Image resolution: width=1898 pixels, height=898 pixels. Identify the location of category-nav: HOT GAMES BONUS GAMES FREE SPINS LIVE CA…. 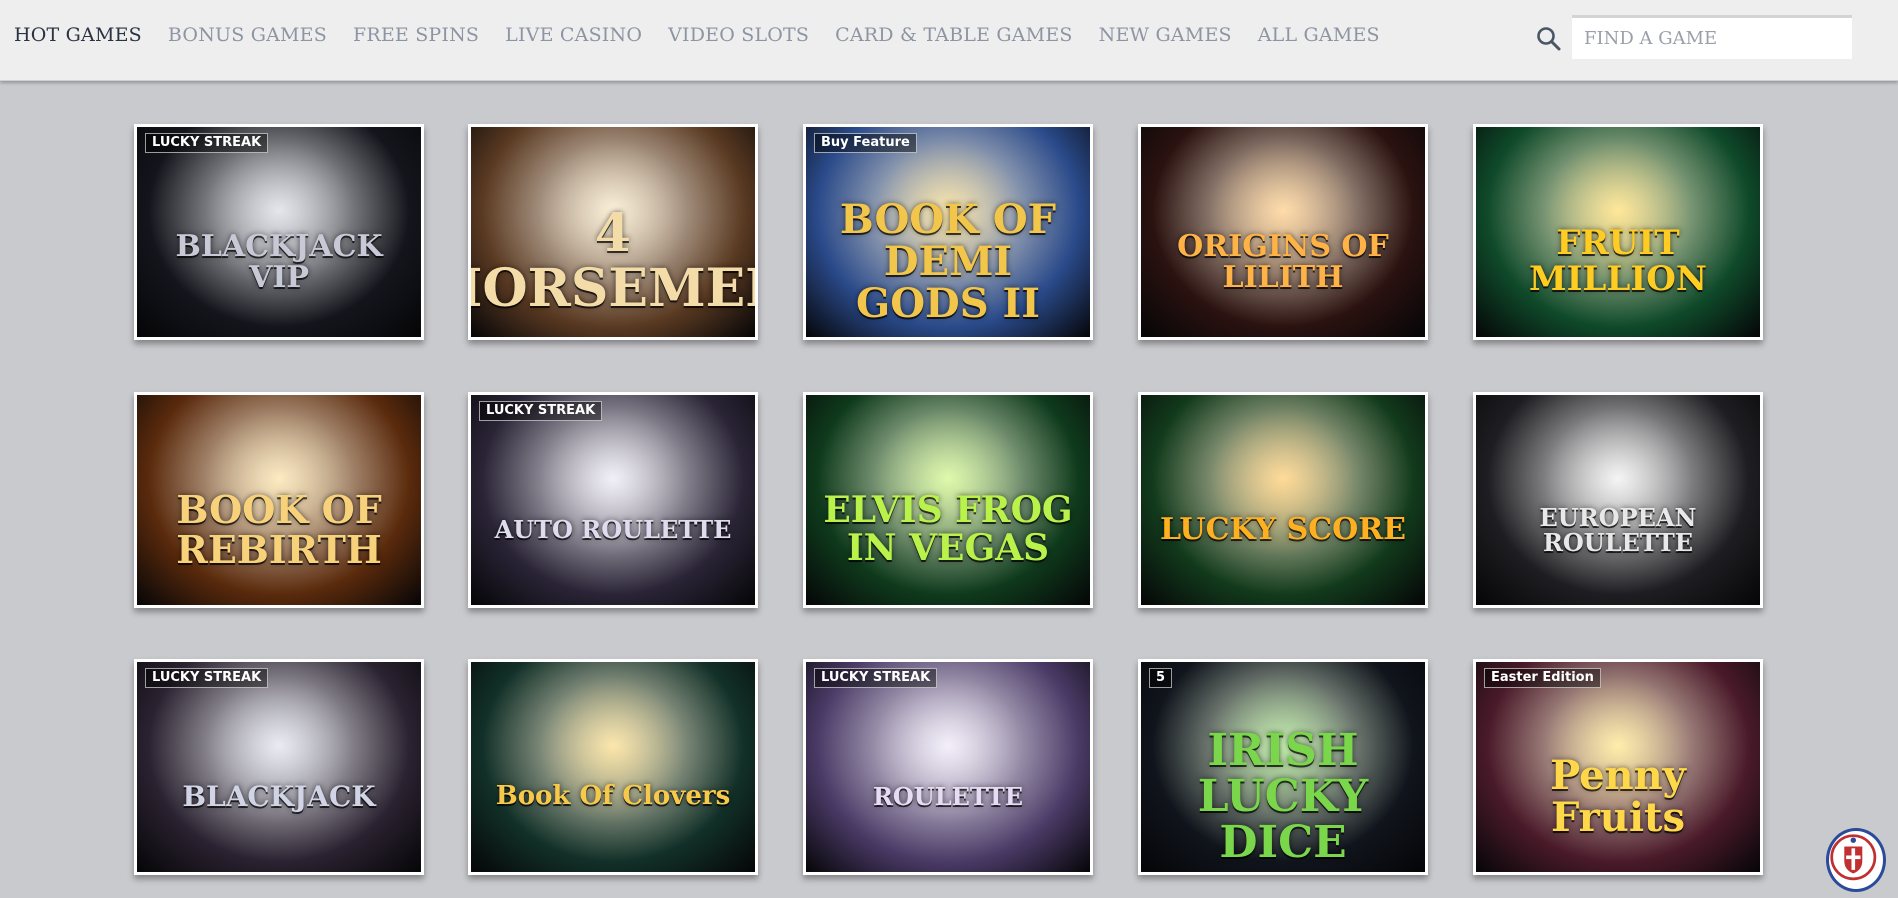
(697, 35).